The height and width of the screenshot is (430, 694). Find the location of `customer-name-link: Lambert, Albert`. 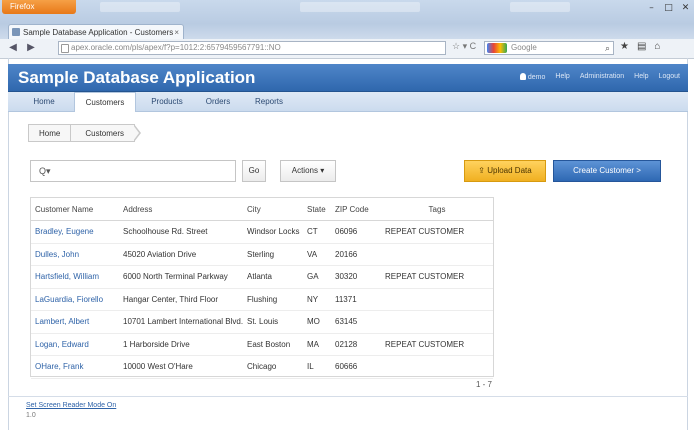

customer-name-link: Lambert, Albert is located at coordinates (75, 322).